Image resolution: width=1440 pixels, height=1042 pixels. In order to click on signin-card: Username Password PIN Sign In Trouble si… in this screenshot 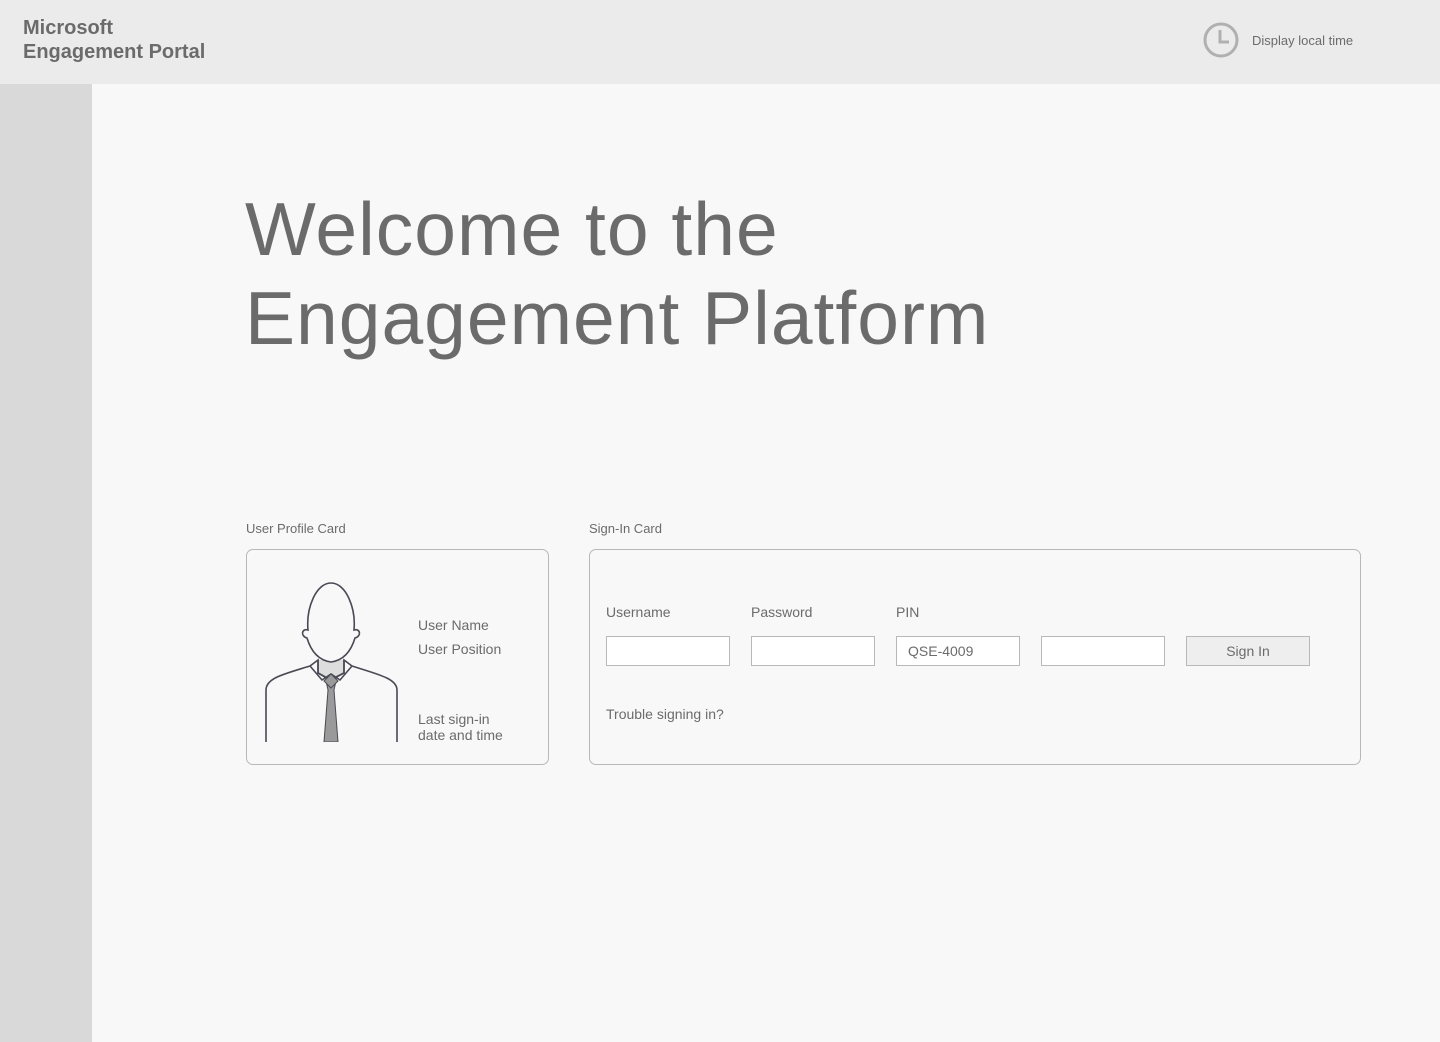, I will do `click(975, 657)`.